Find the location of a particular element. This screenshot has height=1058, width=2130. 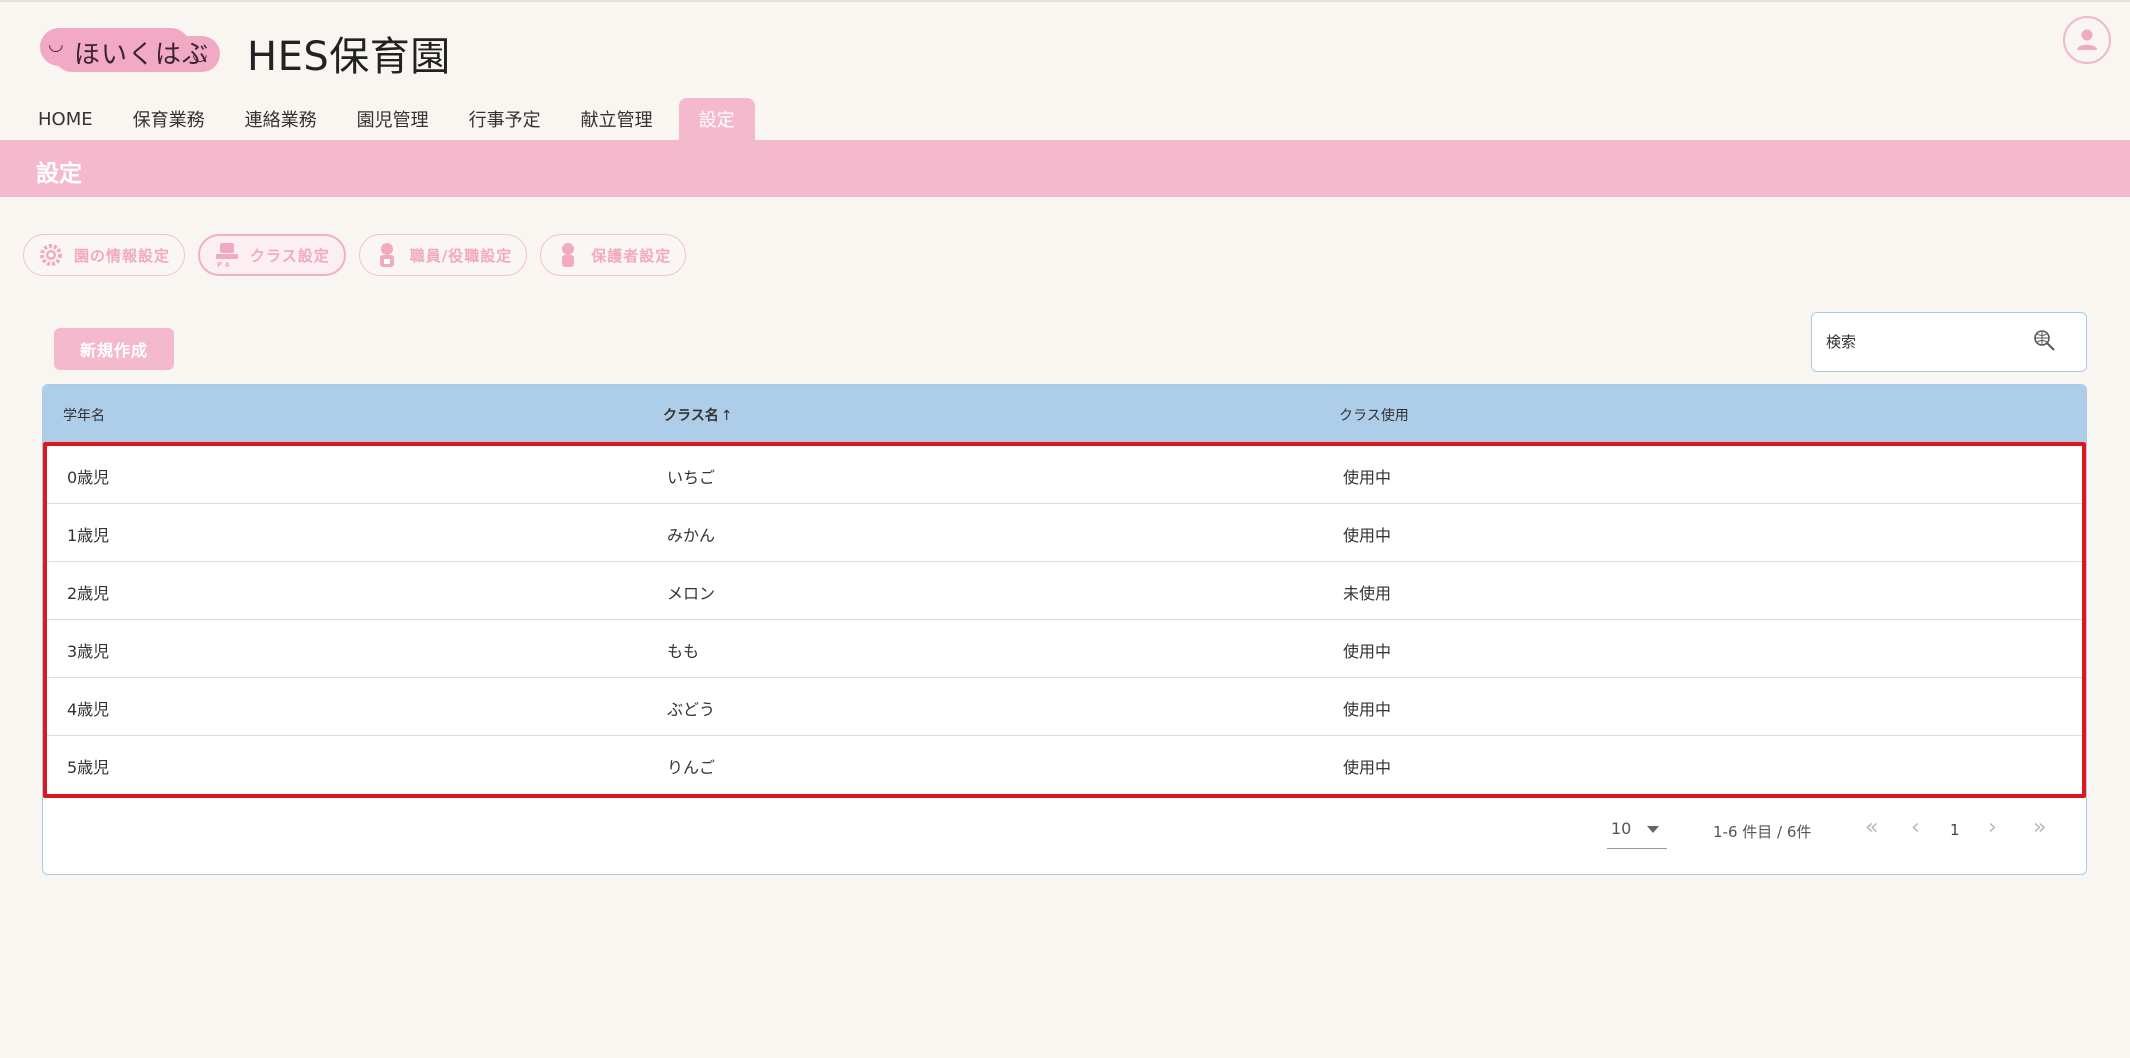

user-icon is located at coordinates (2087, 39).